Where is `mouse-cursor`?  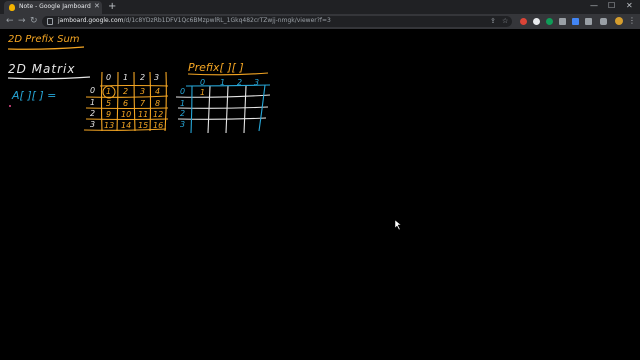 mouse-cursor is located at coordinates (398, 225).